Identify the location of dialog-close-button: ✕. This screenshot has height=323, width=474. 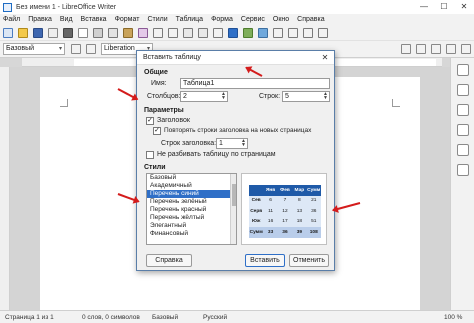
(325, 58).